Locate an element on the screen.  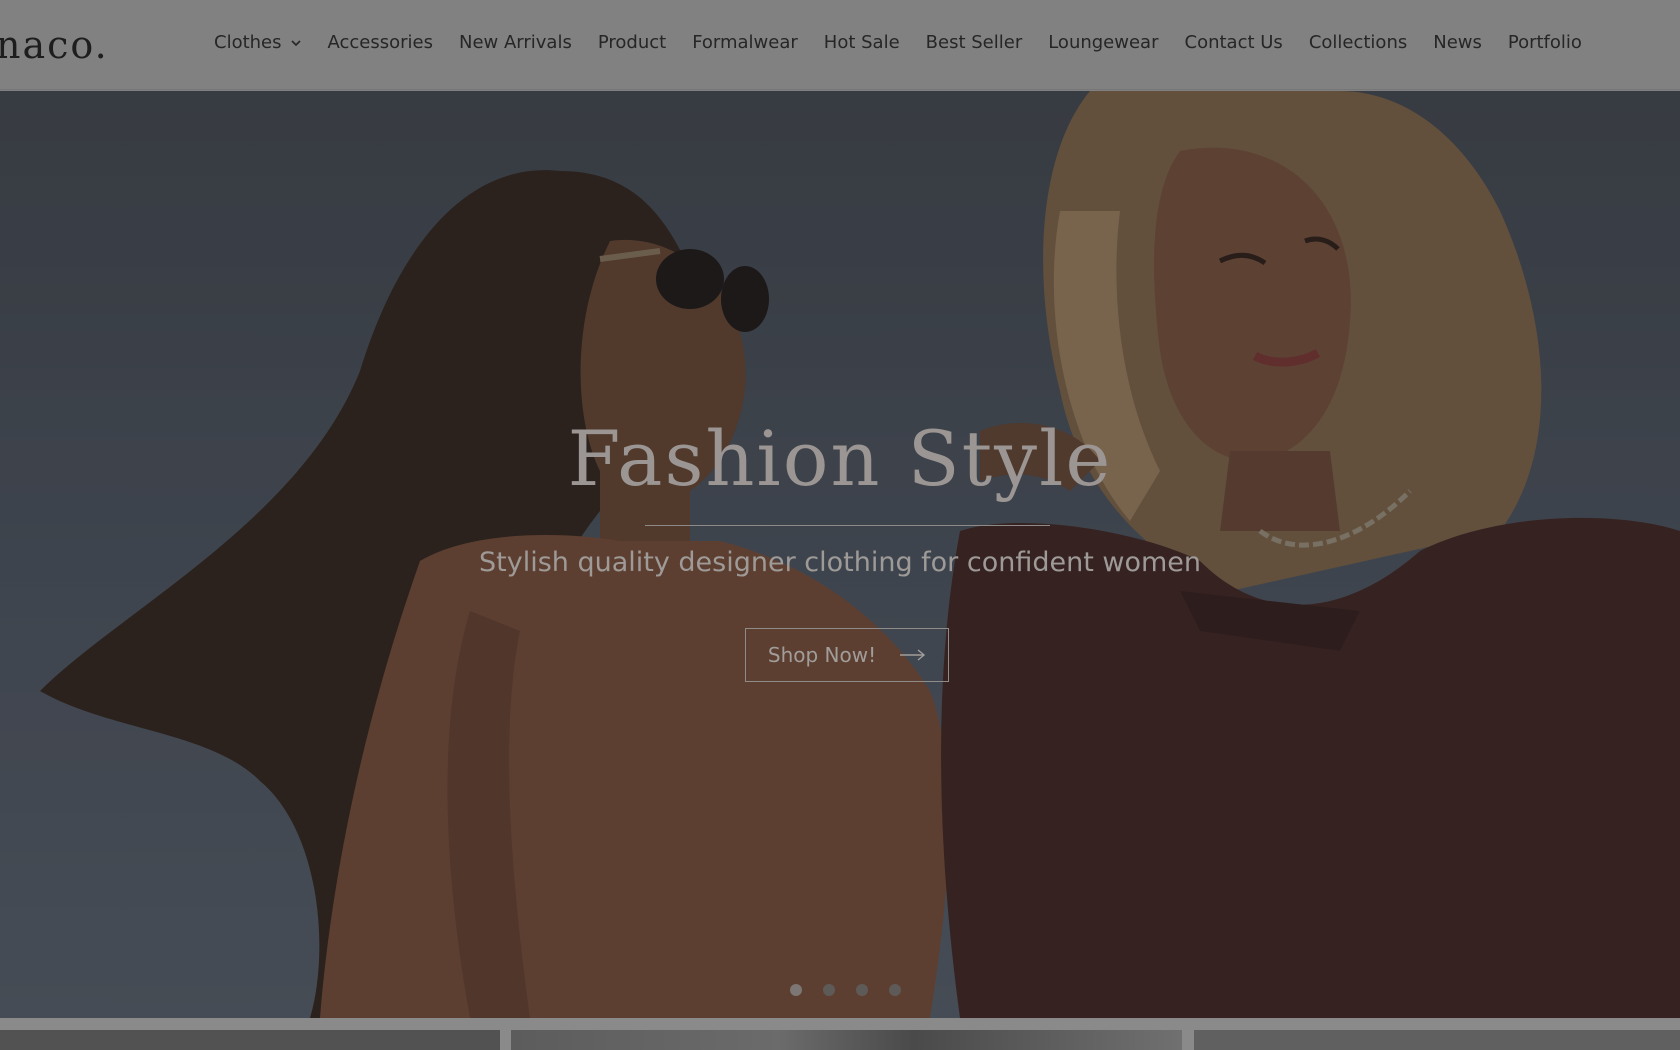
nav-item-new-arrivals: New Arrivals is located at coordinates (515, 45).